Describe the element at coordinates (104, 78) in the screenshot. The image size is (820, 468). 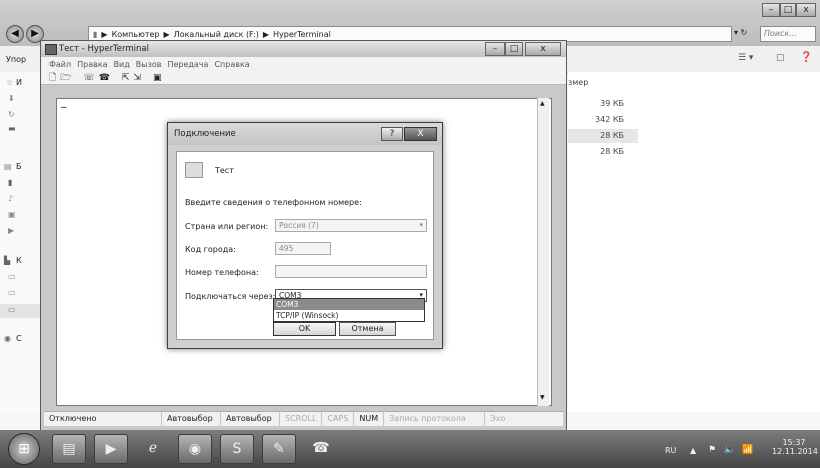
I see `disconnect-icon: ☎` at that location.